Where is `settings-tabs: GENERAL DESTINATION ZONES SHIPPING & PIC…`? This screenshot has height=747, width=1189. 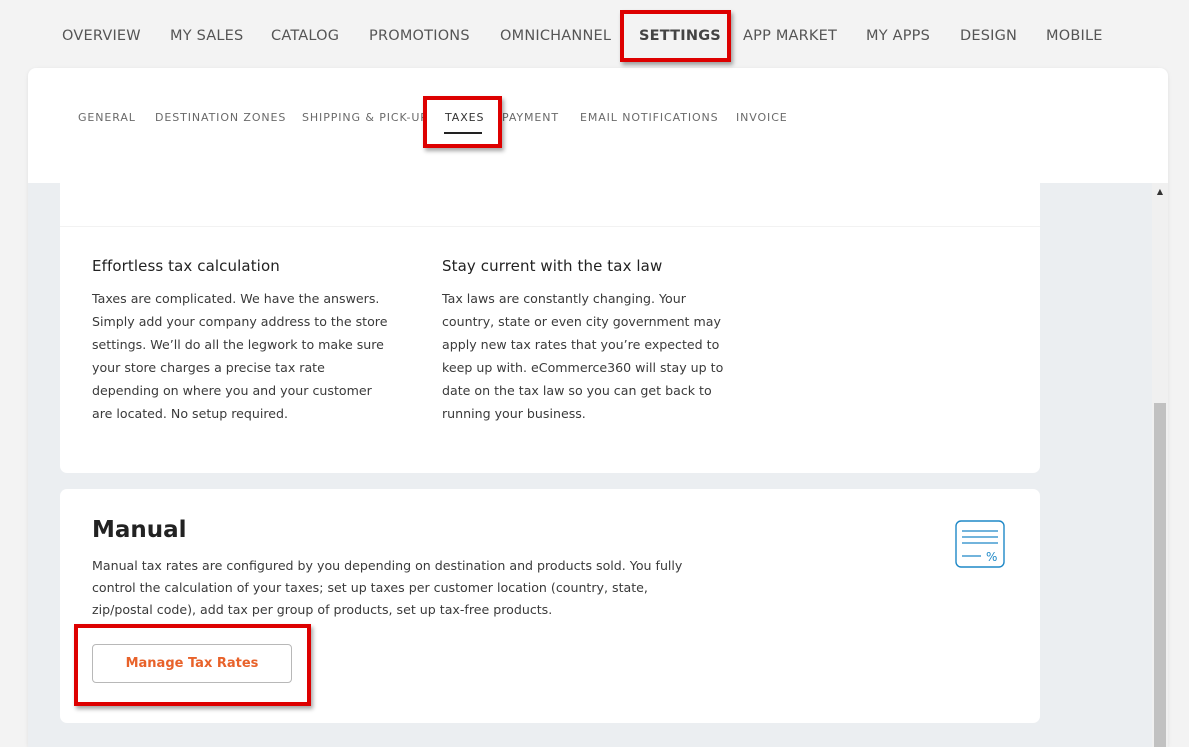
settings-tabs: GENERAL DESTINATION ZONES SHIPPING & PIC… is located at coordinates (598, 125).